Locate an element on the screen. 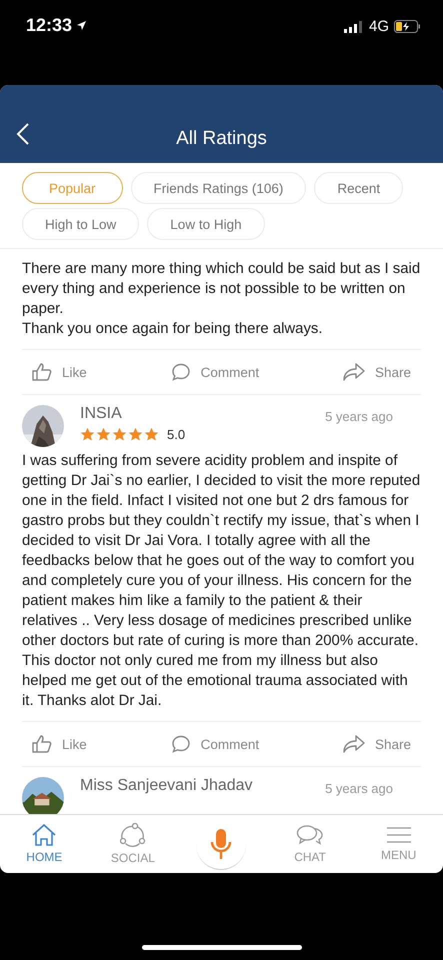 This screenshot has height=960, width=443. filter-chip: Popular is located at coordinates (72, 188).